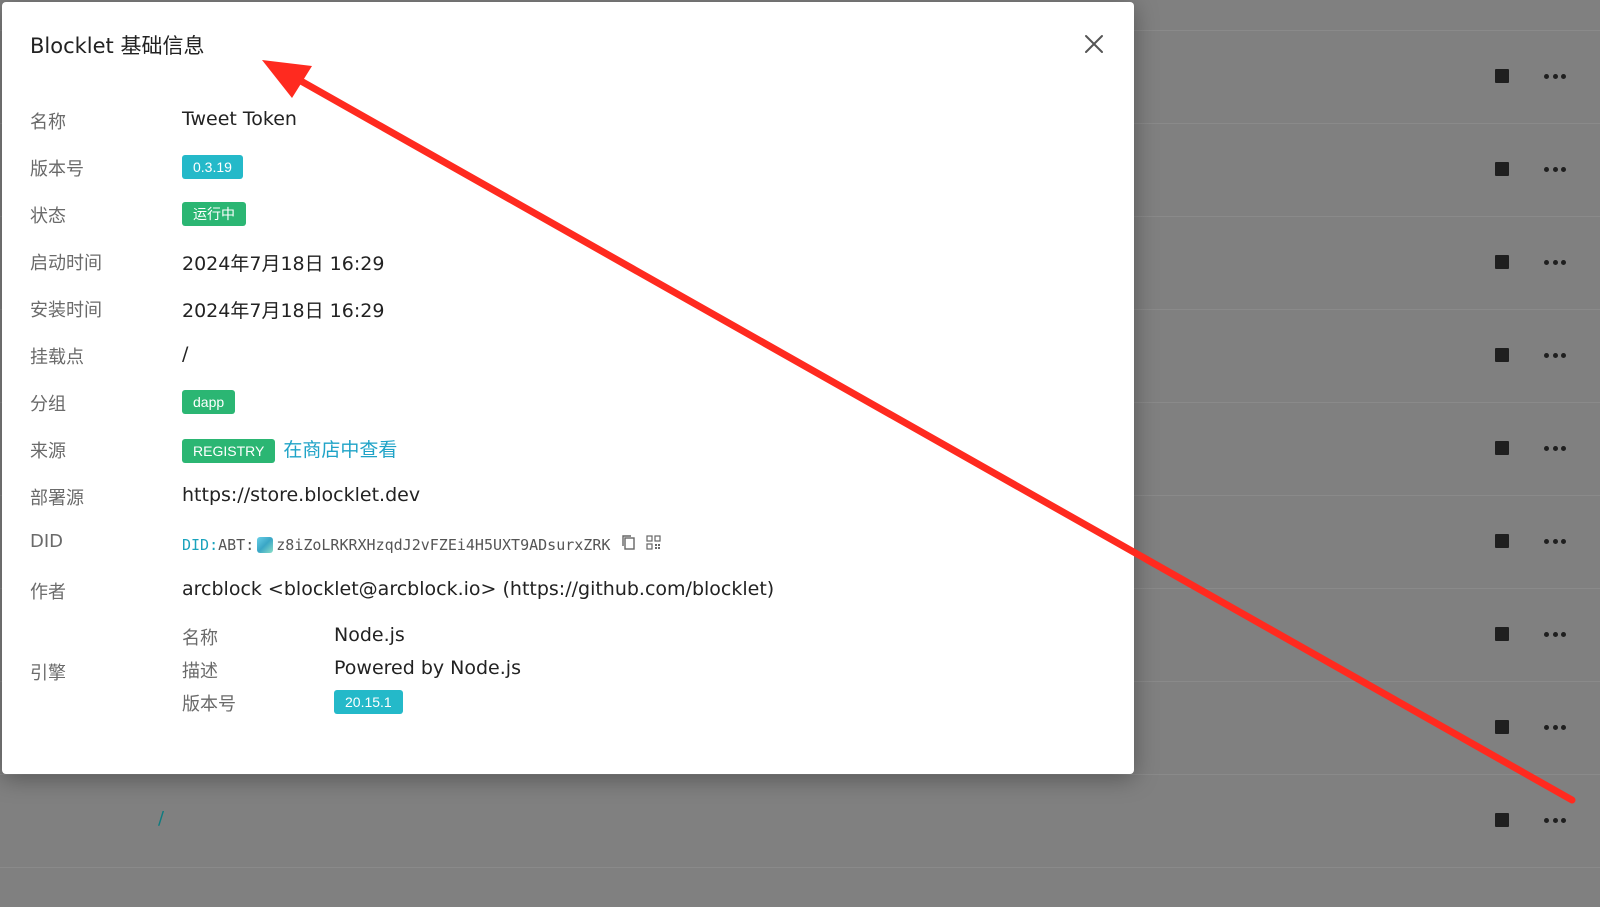 The width and height of the screenshot is (1600, 907). What do you see at coordinates (200, 671) in the screenshot?
I see `engine-description-label: 描述` at bounding box center [200, 671].